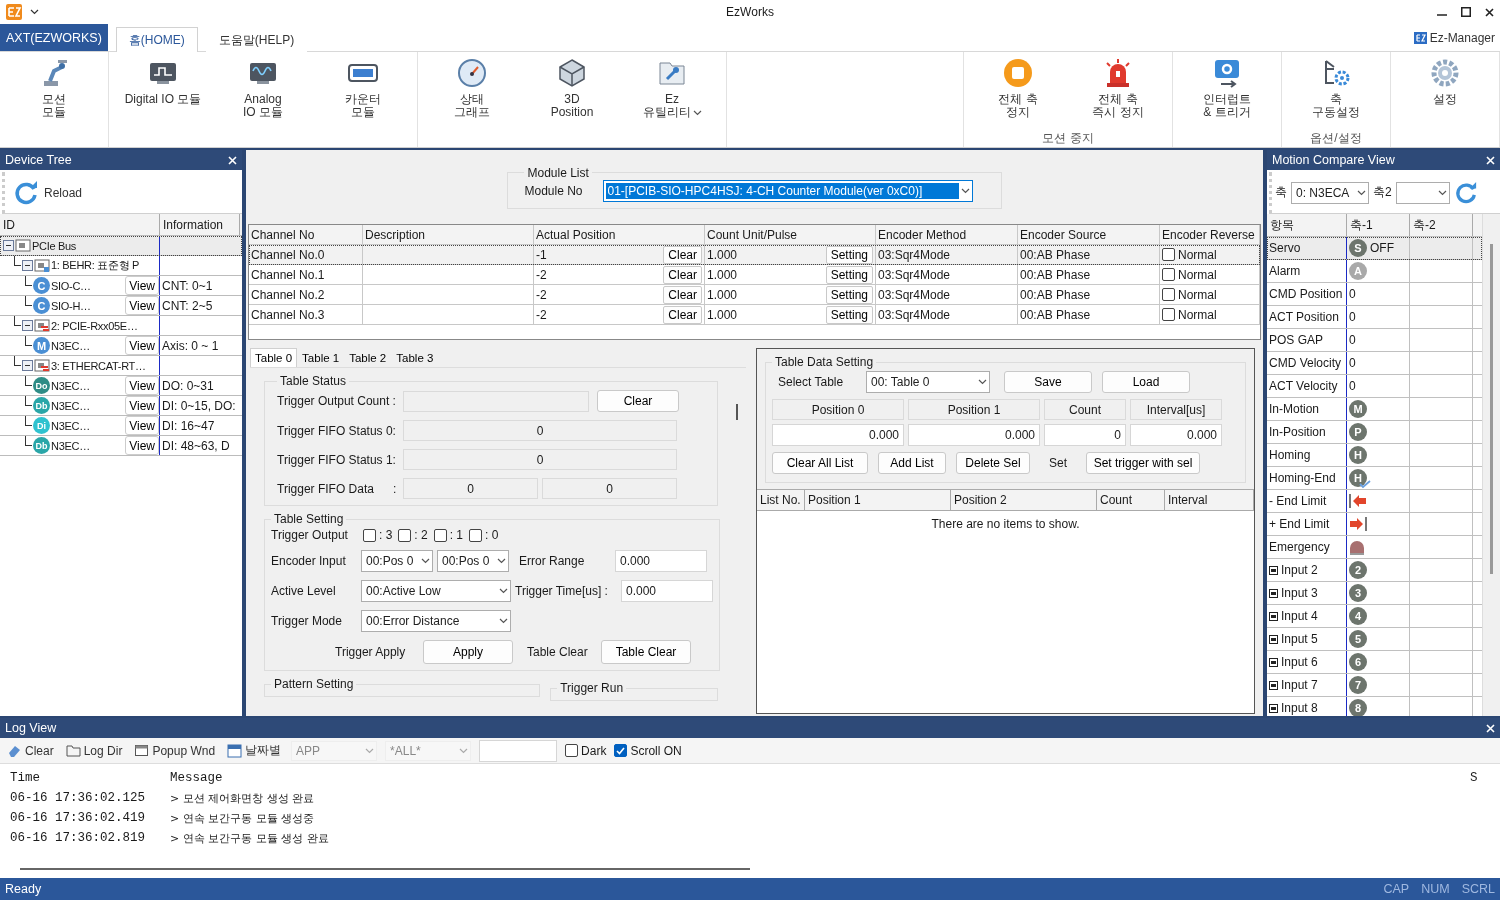 This screenshot has width=1500, height=900. I want to click on trigger-output-checkbox: : 0, so click(484, 535).